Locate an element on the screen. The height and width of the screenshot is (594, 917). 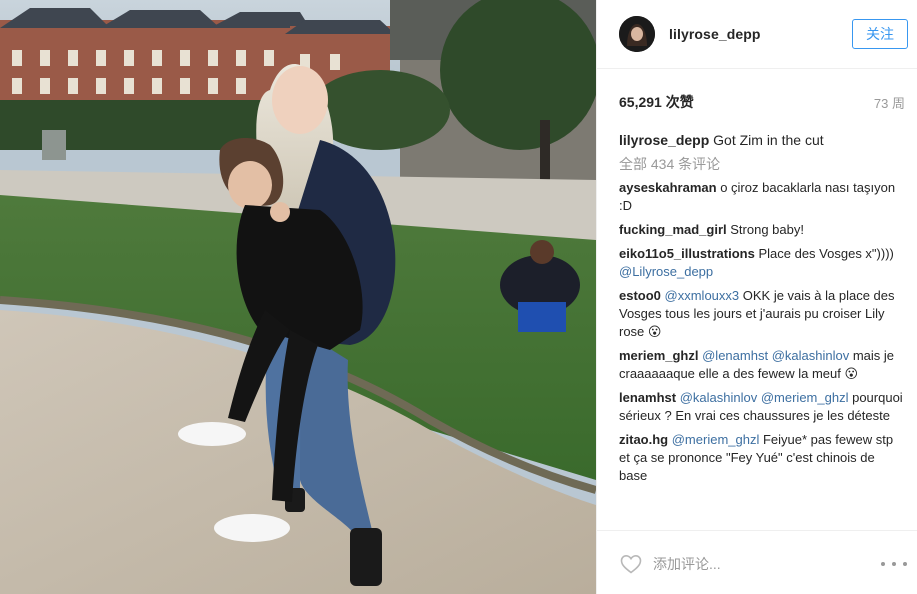
more-options-button is located at coordinates (894, 564).